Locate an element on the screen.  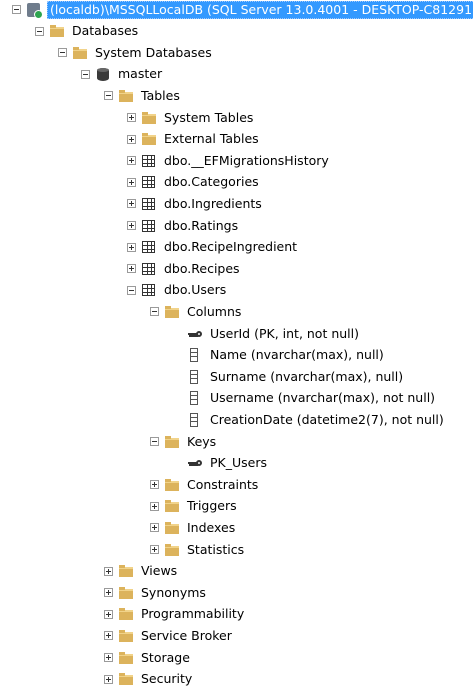
tree-node: CreationDate (datetime2(7), not null) is located at coordinates (309, 419).